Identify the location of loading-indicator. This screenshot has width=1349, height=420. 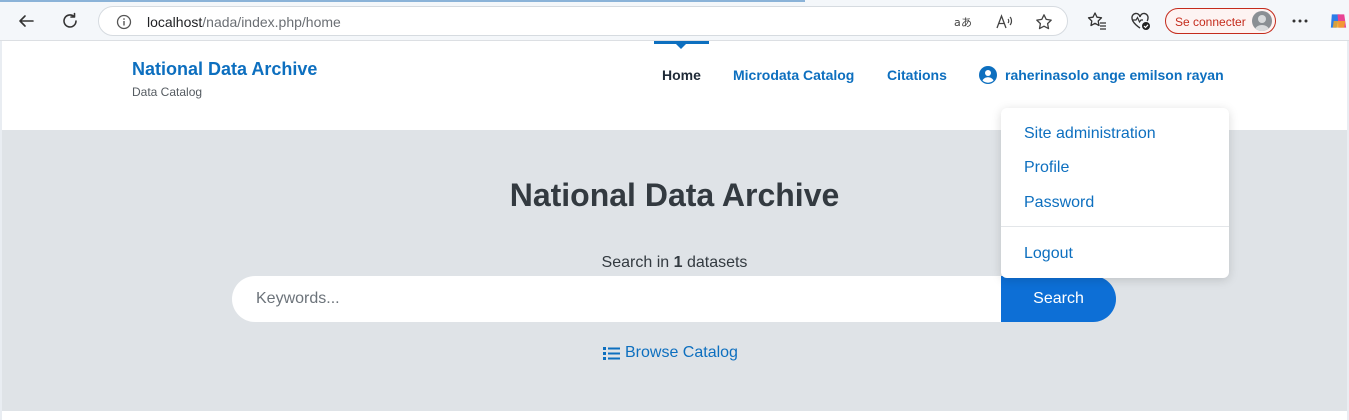
(402, 1).